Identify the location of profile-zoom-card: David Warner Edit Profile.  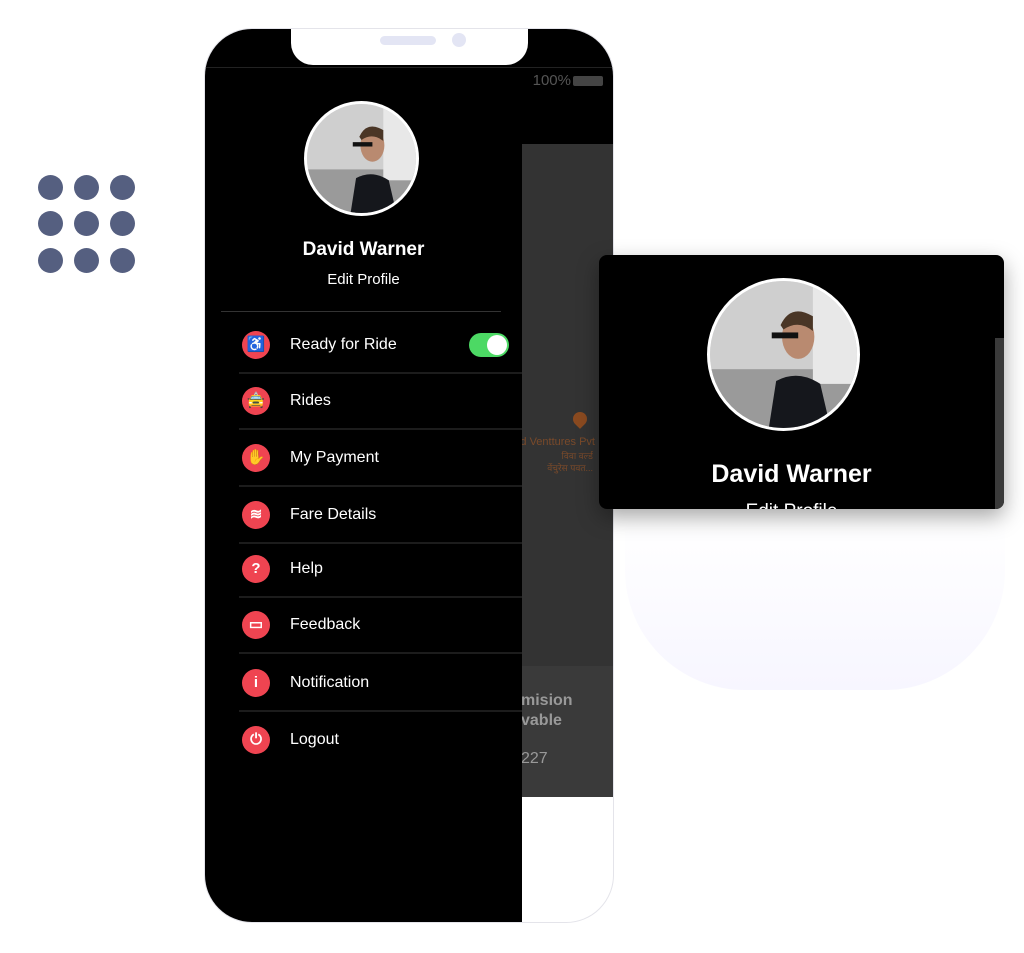
(801, 382).